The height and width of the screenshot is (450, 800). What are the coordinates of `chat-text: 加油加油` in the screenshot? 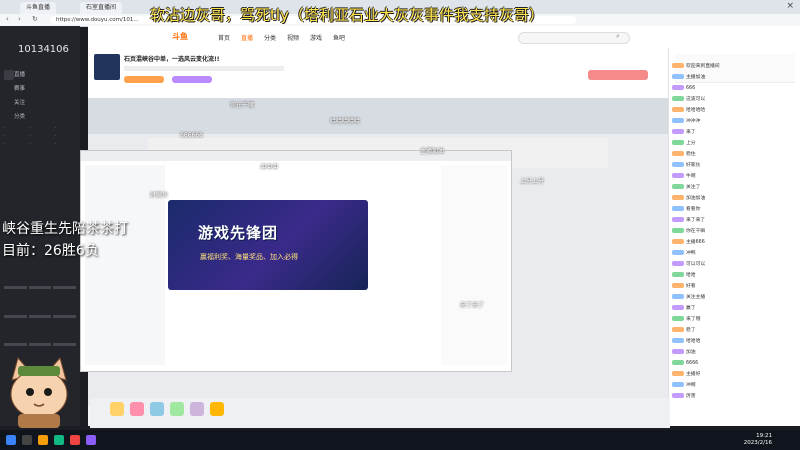 It's located at (696, 198).